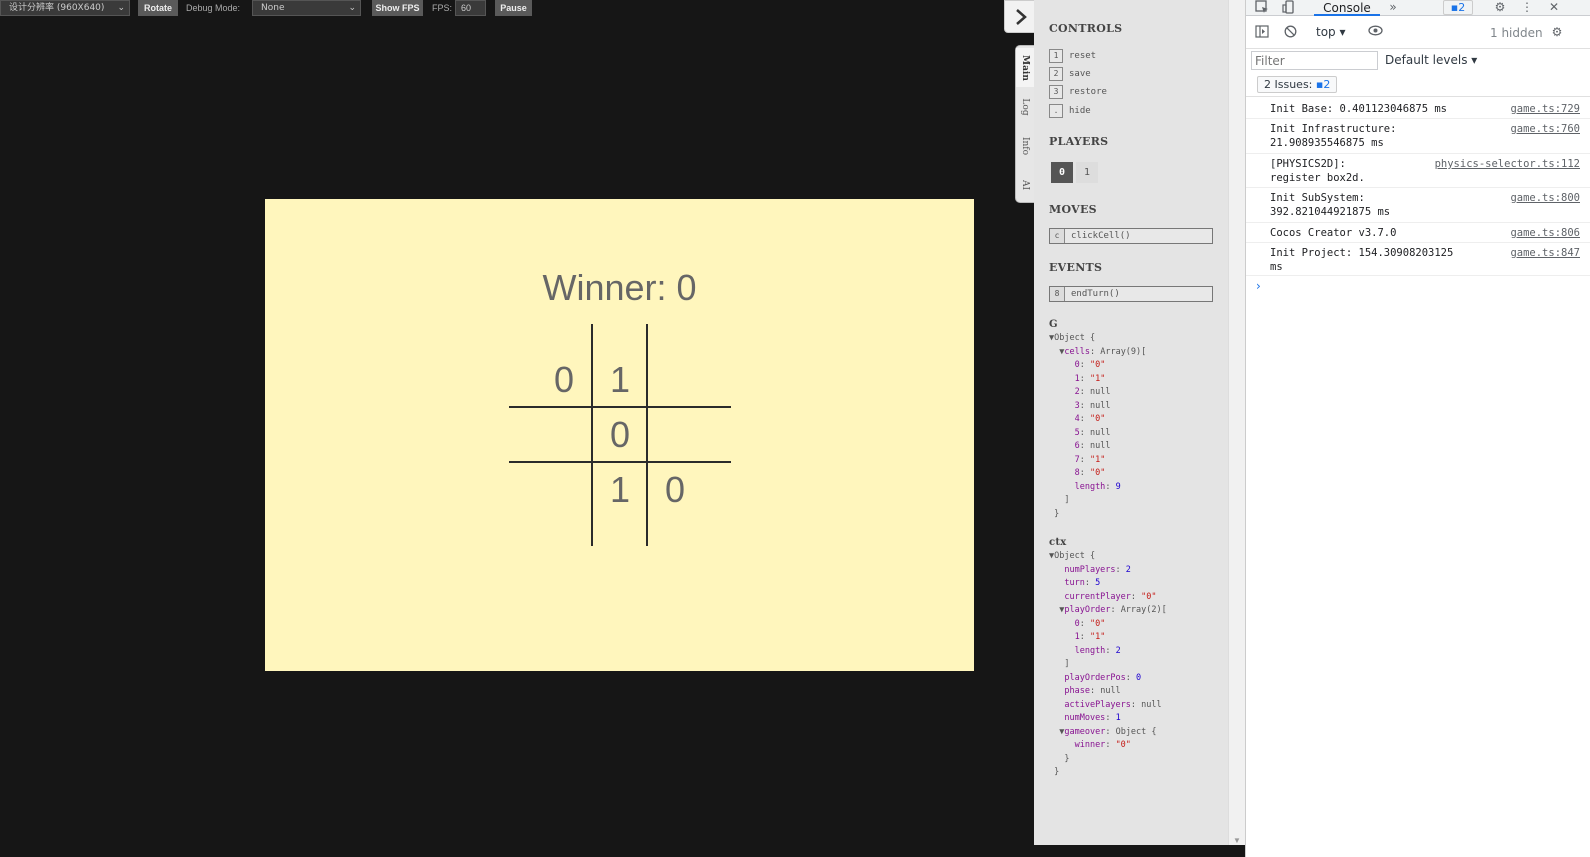 The height and width of the screenshot is (857, 1590). What do you see at coordinates (397, 8) in the screenshot?
I see `show-fps-button: Show FPS` at bounding box center [397, 8].